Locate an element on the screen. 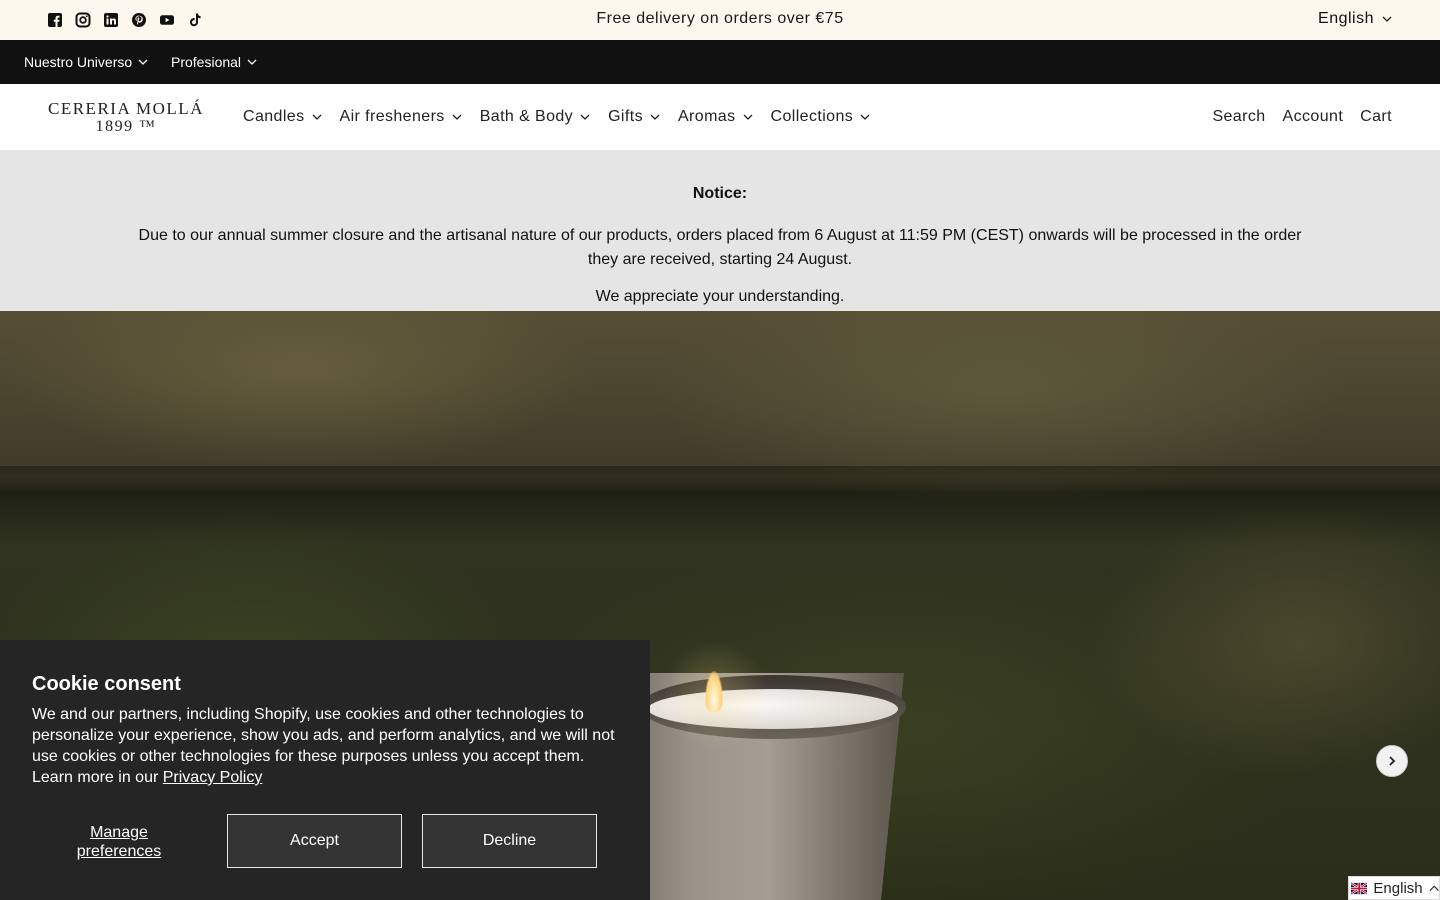  cart-link: Cart is located at coordinates (1376, 117).